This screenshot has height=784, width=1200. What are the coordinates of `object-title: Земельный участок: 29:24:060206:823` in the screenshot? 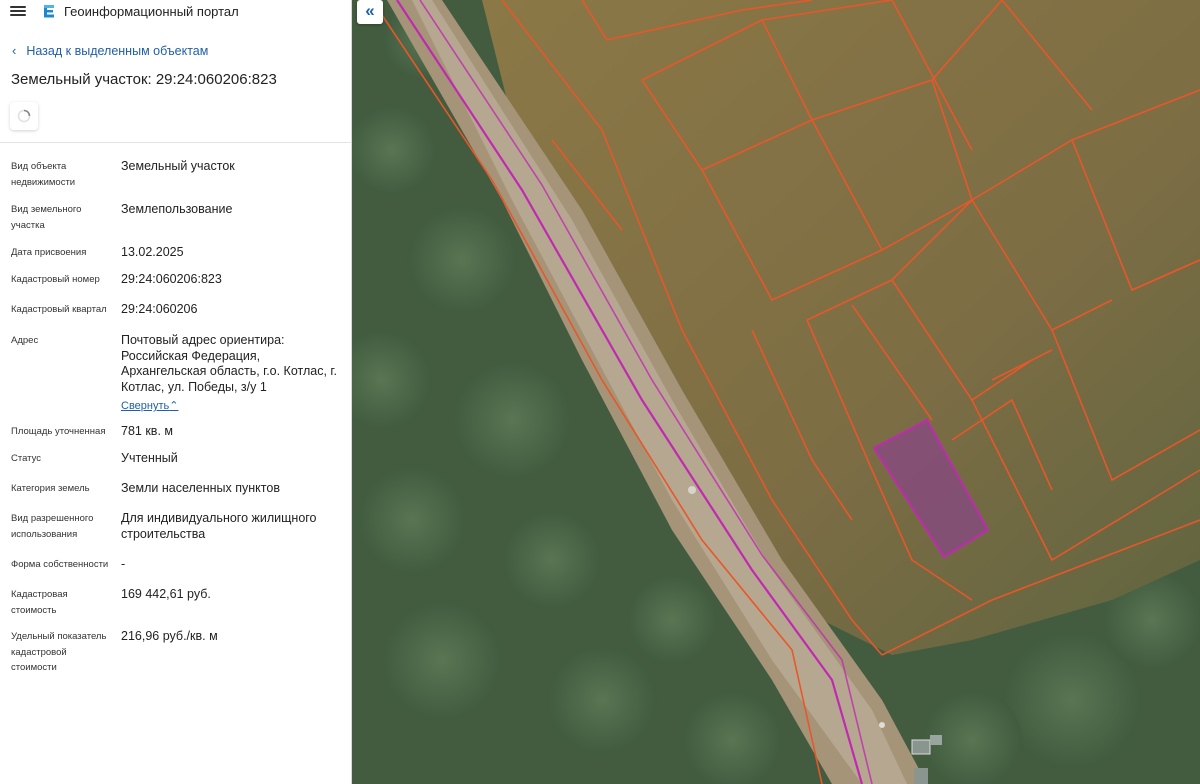 It's located at (144, 79).